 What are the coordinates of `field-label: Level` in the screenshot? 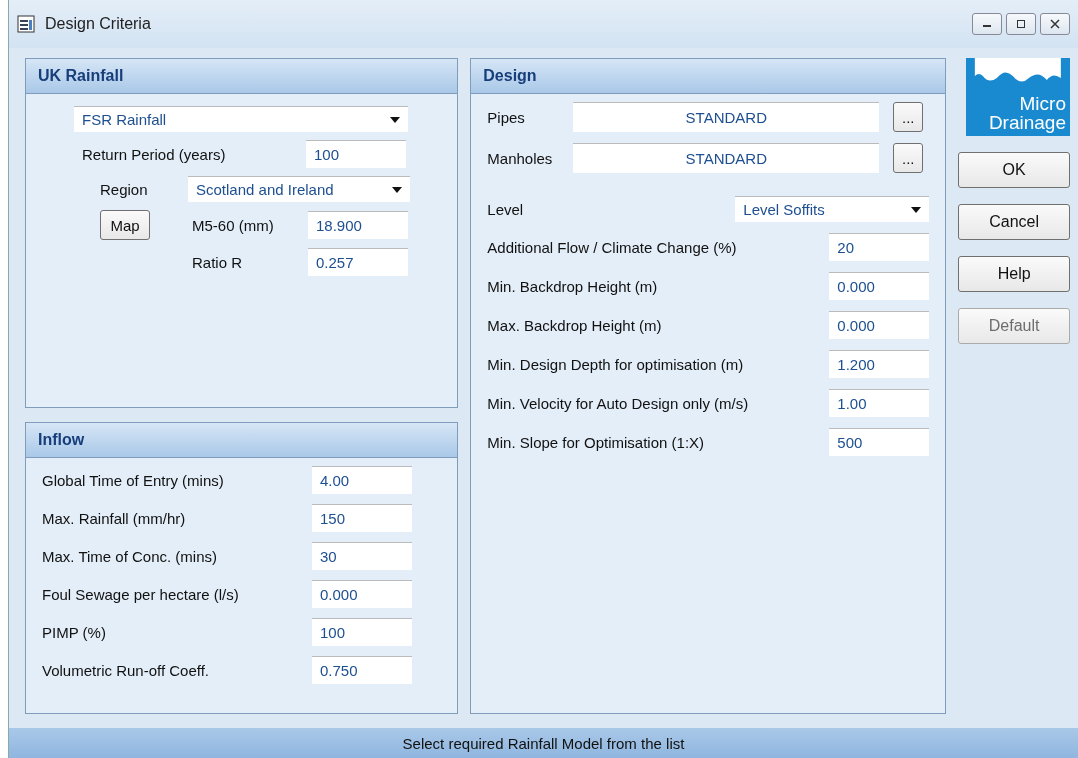 It's located at (506, 209).